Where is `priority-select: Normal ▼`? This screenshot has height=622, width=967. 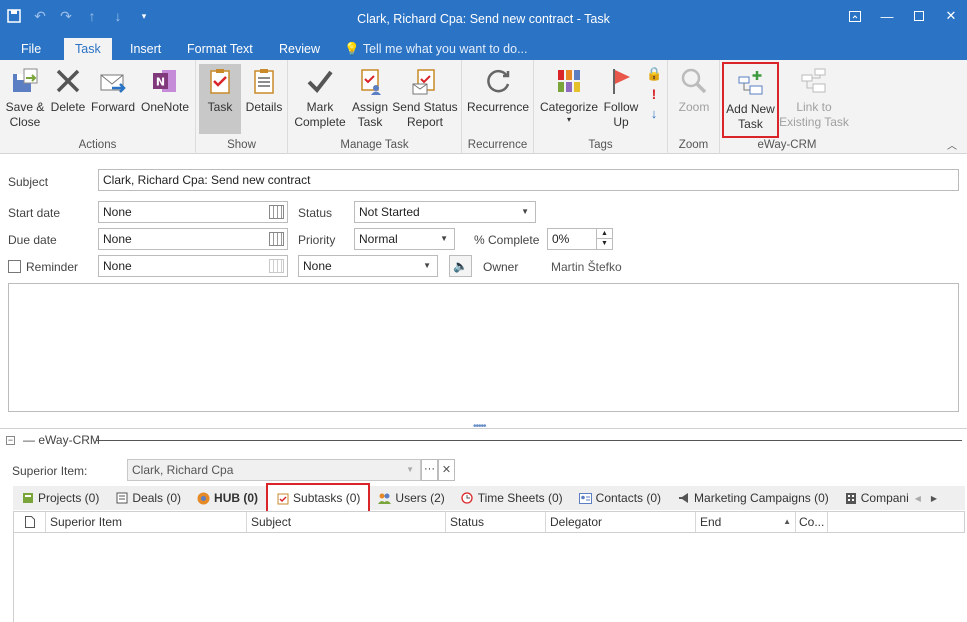
priority-select: Normal ▼ is located at coordinates (404, 239).